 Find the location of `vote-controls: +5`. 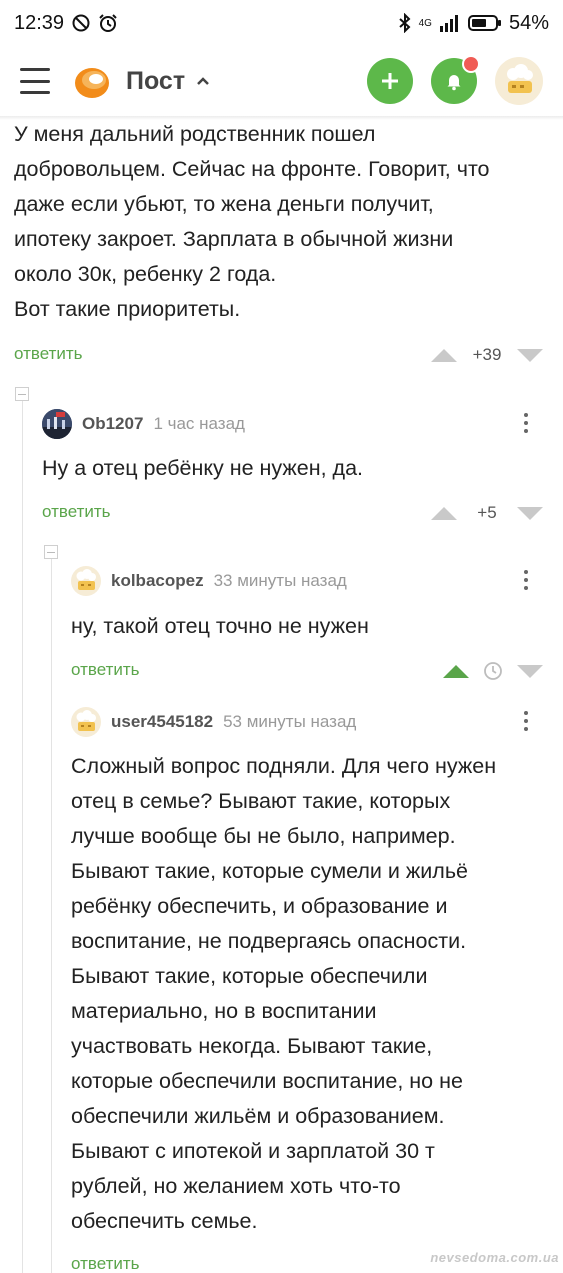

vote-controls: +5 is located at coordinates (487, 513).